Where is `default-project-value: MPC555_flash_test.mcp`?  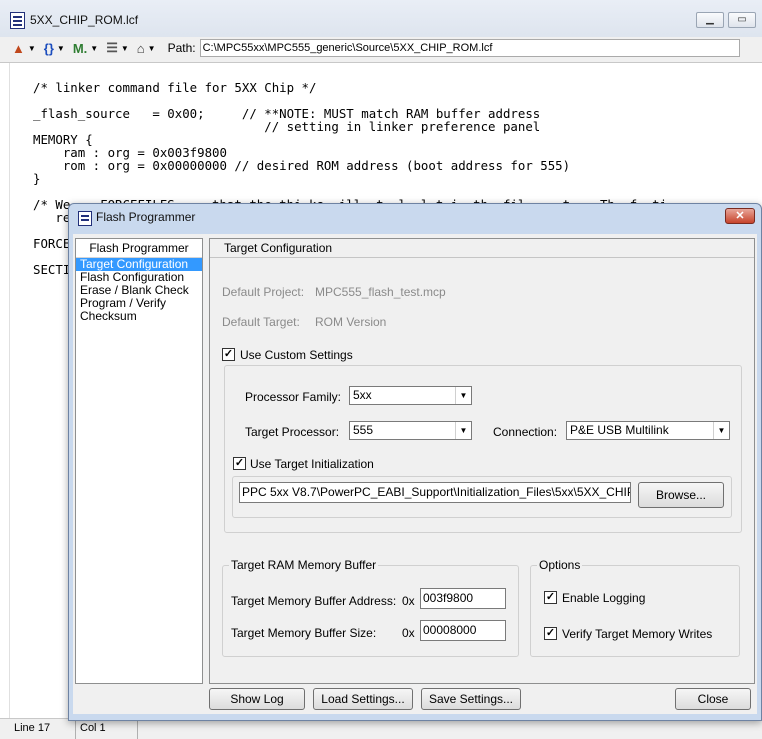
default-project-value: MPC555_flash_test.mcp is located at coordinates (380, 292).